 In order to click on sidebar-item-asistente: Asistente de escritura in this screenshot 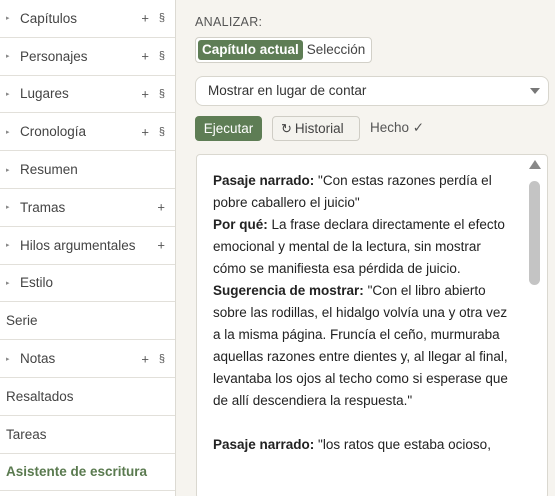, I will do `click(87, 473)`.